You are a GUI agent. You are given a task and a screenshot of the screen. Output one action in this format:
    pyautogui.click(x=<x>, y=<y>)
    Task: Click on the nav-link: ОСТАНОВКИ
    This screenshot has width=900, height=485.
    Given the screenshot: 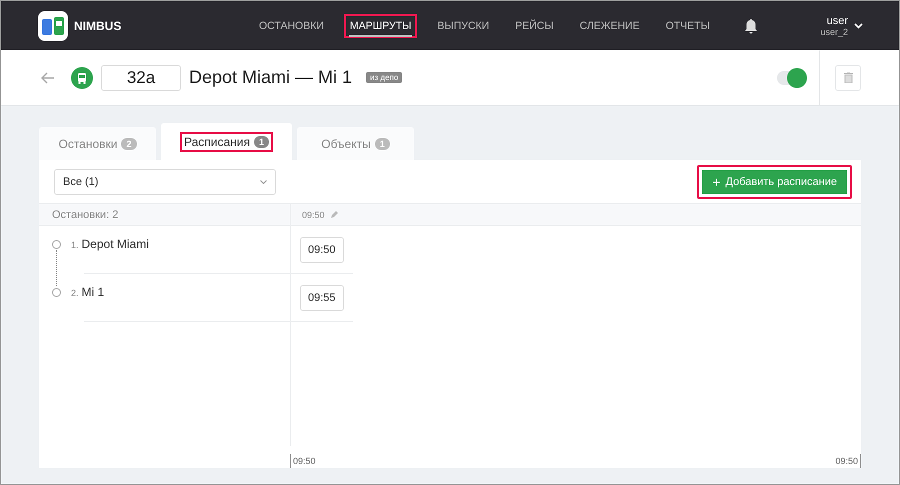 What is the action you would take?
    pyautogui.click(x=291, y=26)
    